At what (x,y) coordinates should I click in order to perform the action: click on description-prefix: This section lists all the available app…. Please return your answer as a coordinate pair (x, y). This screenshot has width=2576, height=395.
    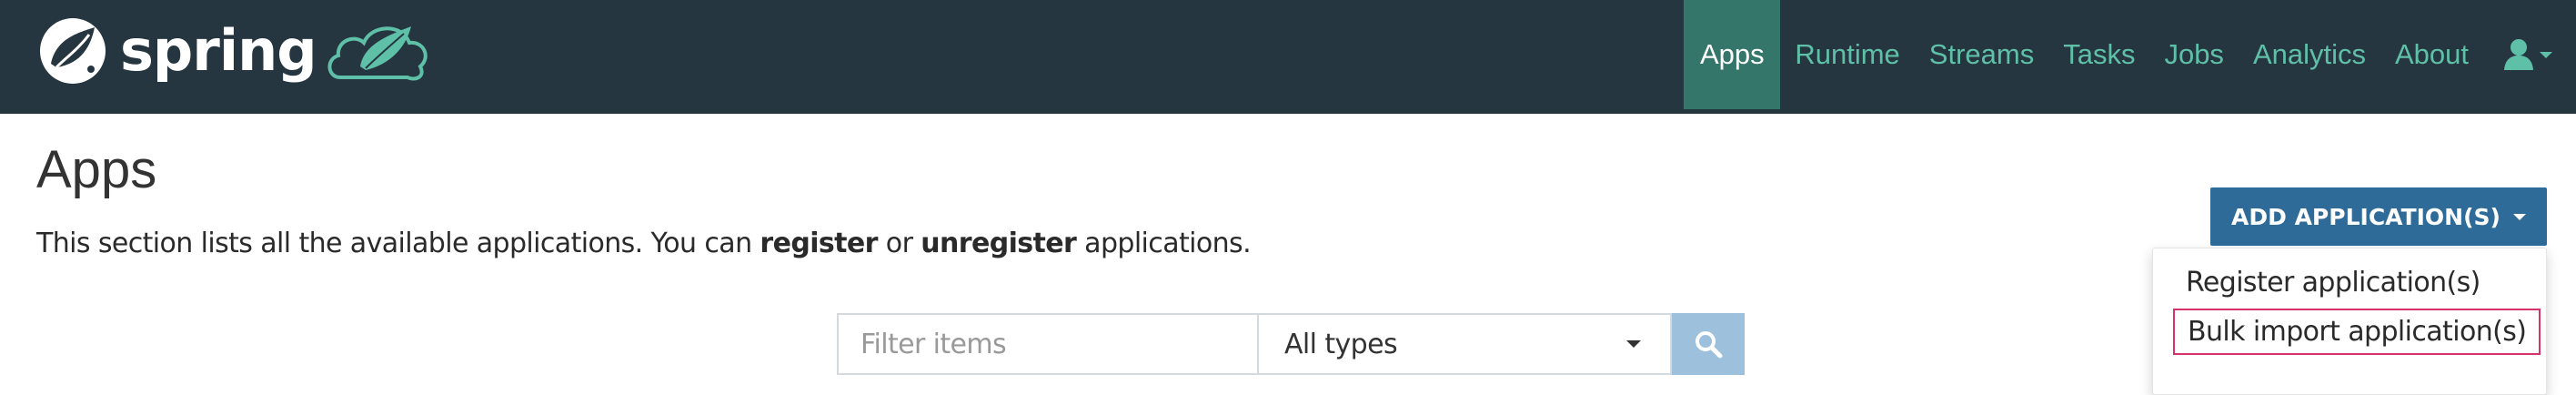
    Looking at the image, I should click on (398, 243).